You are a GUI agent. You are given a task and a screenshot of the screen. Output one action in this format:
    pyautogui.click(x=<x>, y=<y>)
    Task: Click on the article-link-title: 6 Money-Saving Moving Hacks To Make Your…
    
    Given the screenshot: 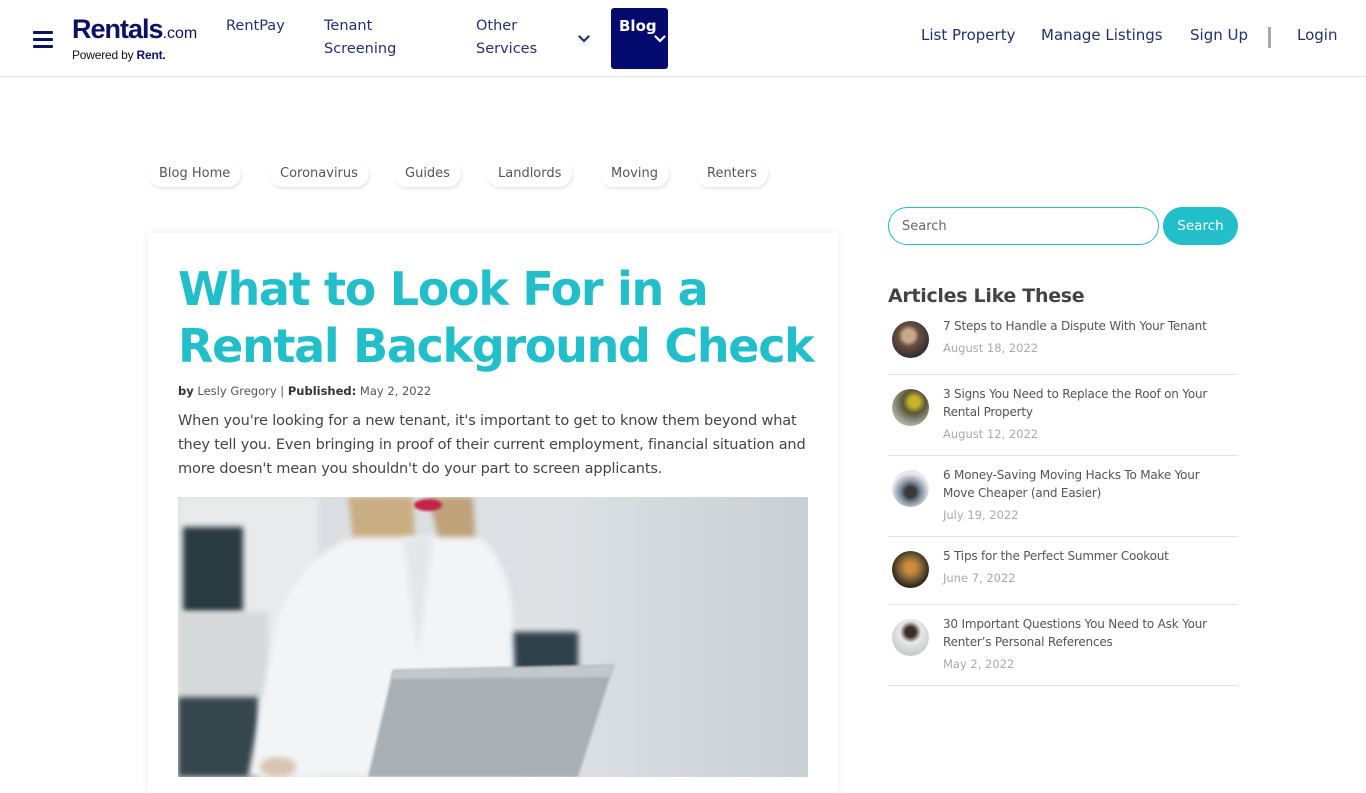 What is the action you would take?
    pyautogui.click(x=1088, y=484)
    